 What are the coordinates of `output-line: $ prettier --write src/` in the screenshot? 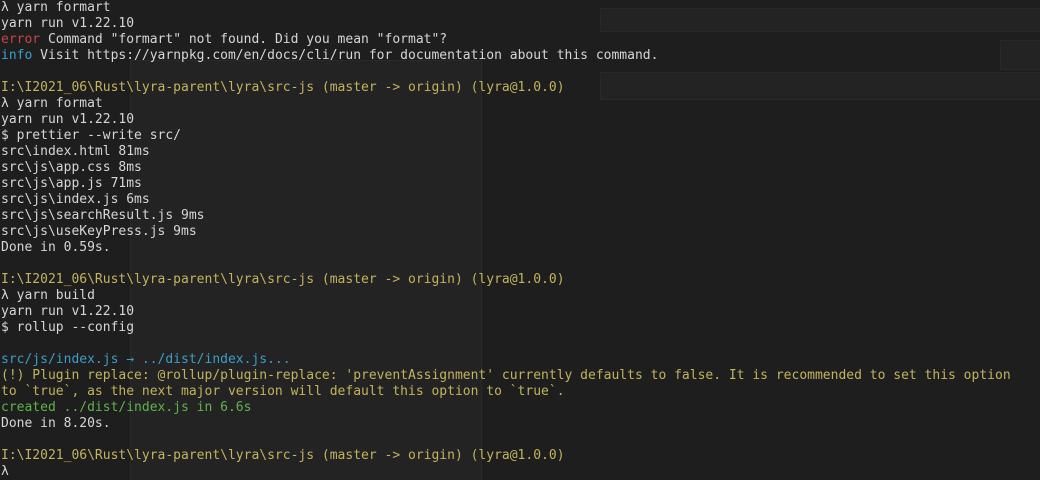 It's located at (91, 135).